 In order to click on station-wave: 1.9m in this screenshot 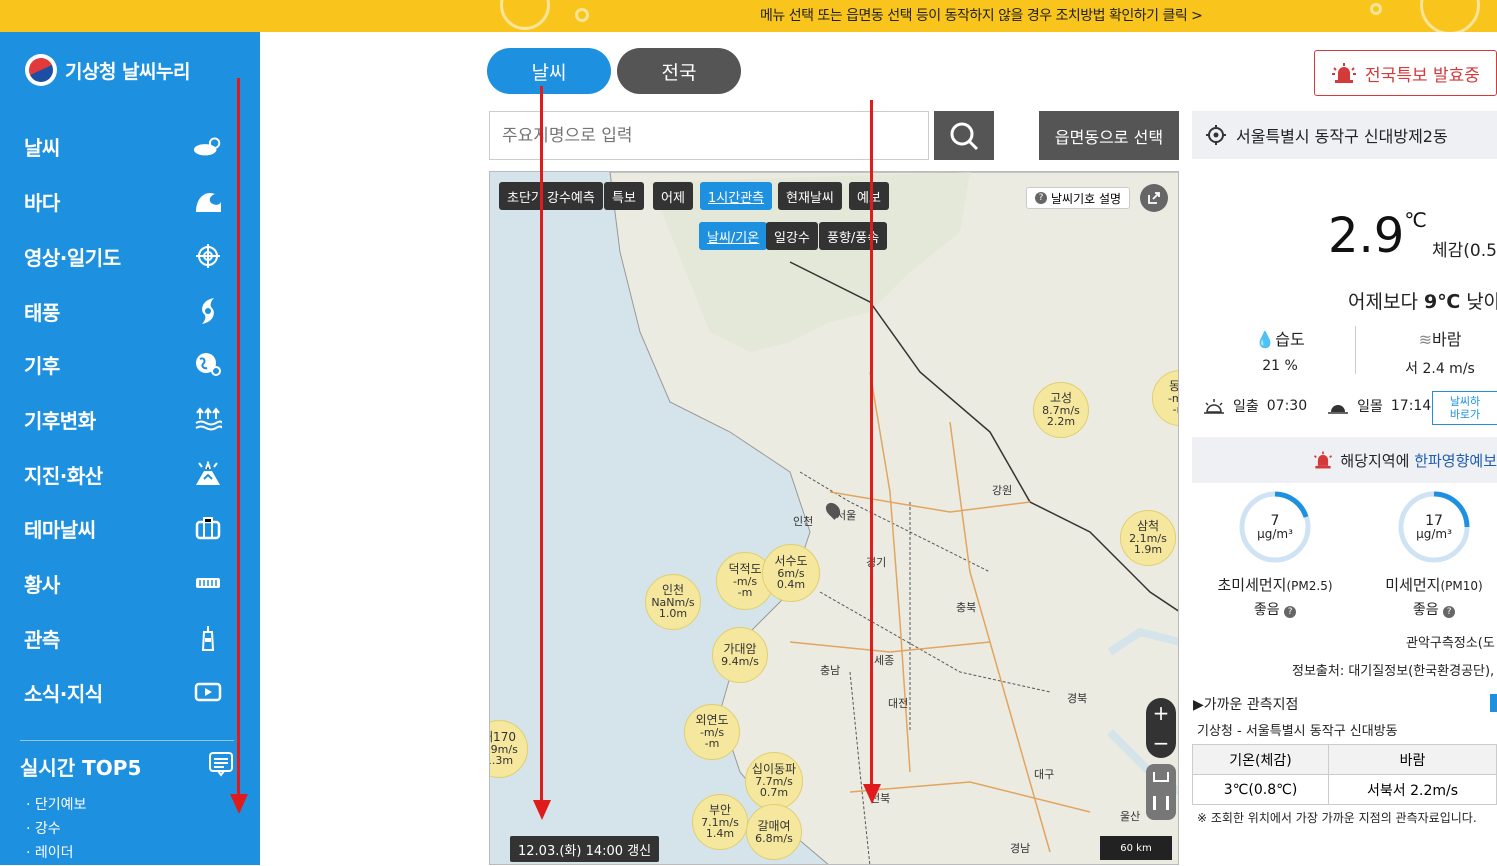, I will do `click(1148, 550)`.